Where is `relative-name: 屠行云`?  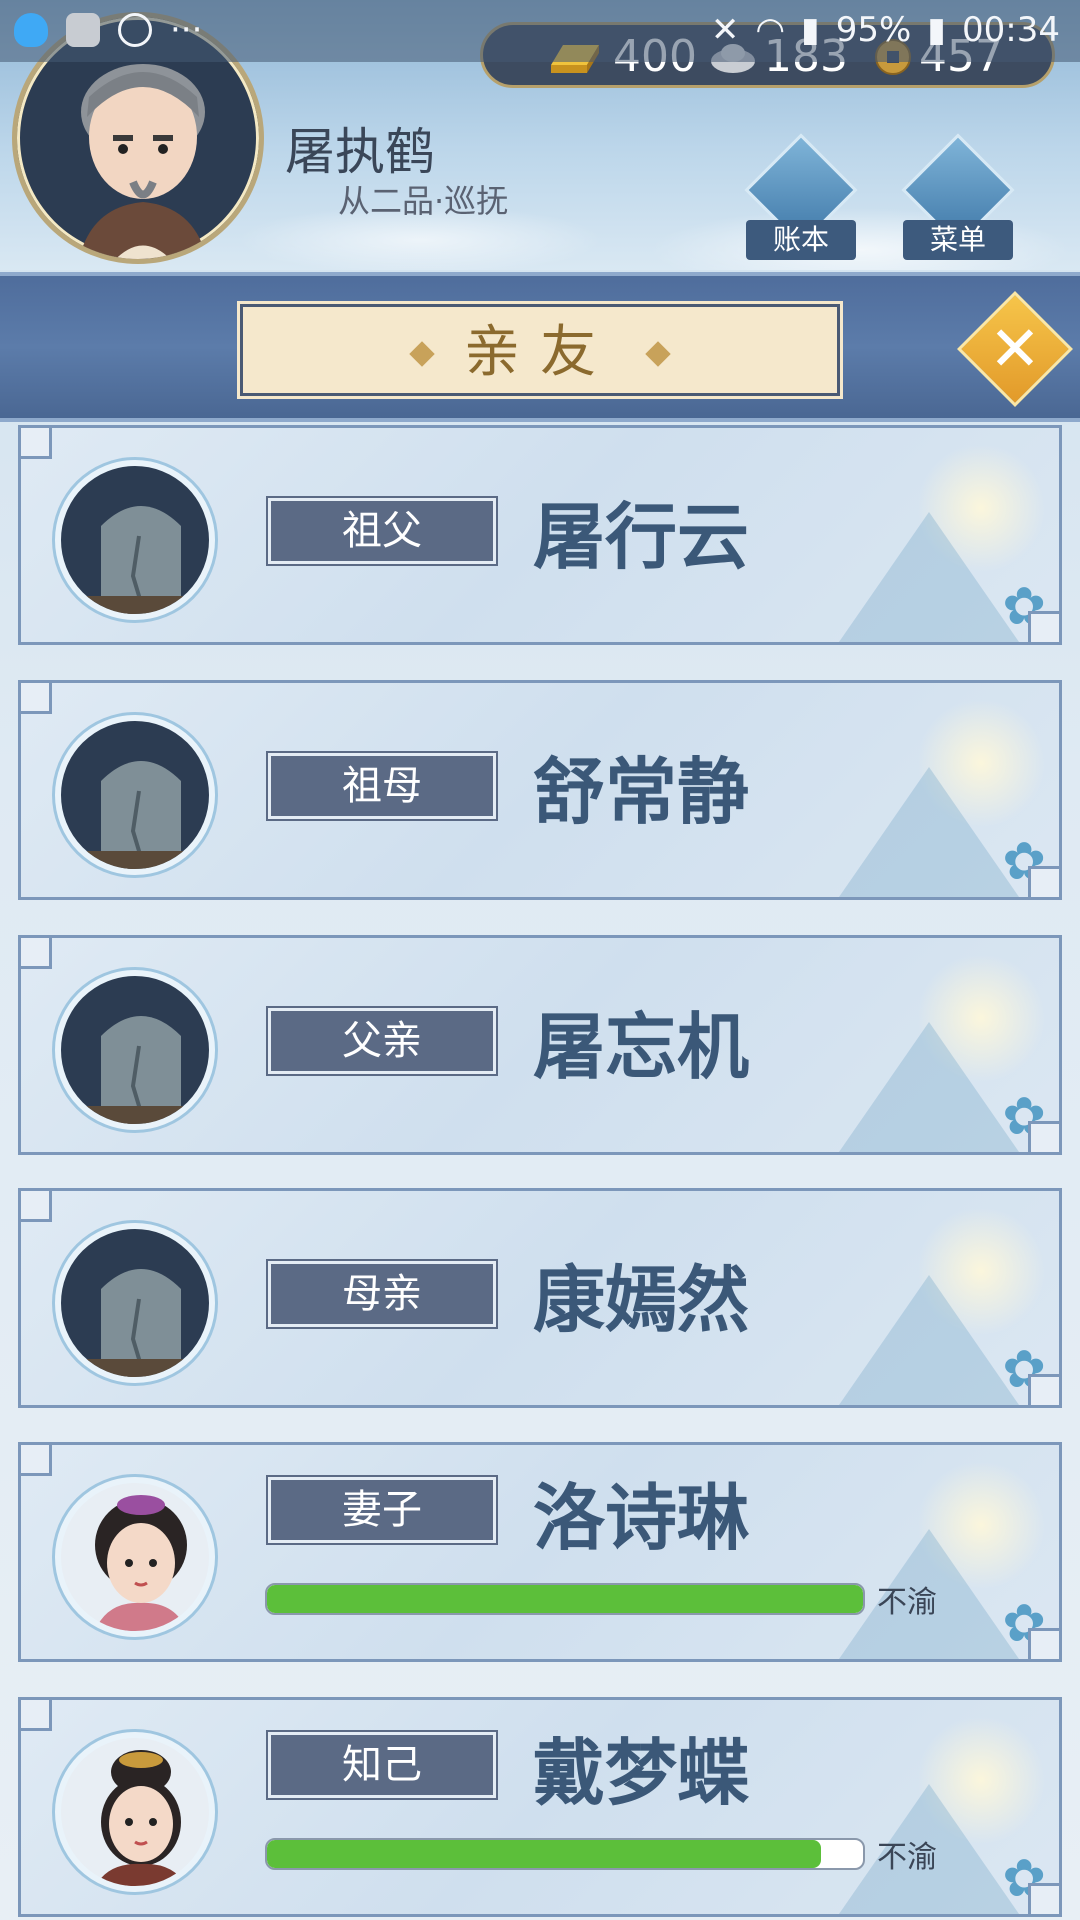 relative-name: 屠行云 is located at coordinates (641, 537).